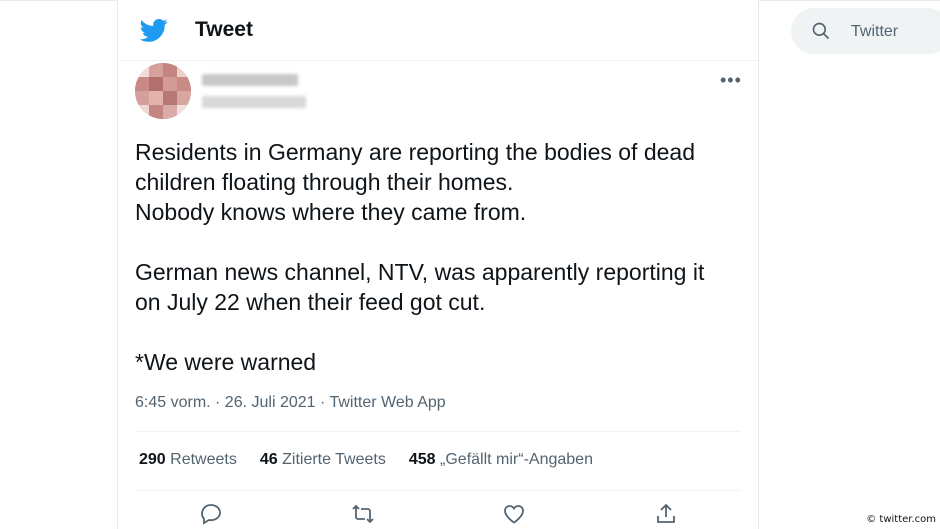  Describe the element at coordinates (188, 460) in the screenshot. I see `retweets-stat: 290 Retweets` at that location.